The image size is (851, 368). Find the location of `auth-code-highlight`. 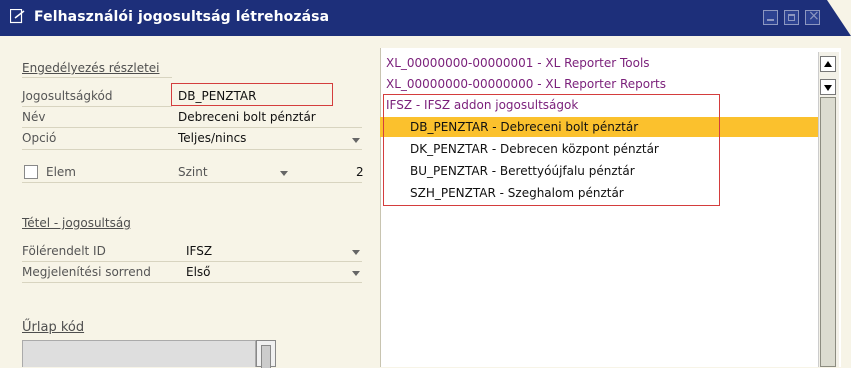

auth-code-highlight is located at coordinates (252, 94).